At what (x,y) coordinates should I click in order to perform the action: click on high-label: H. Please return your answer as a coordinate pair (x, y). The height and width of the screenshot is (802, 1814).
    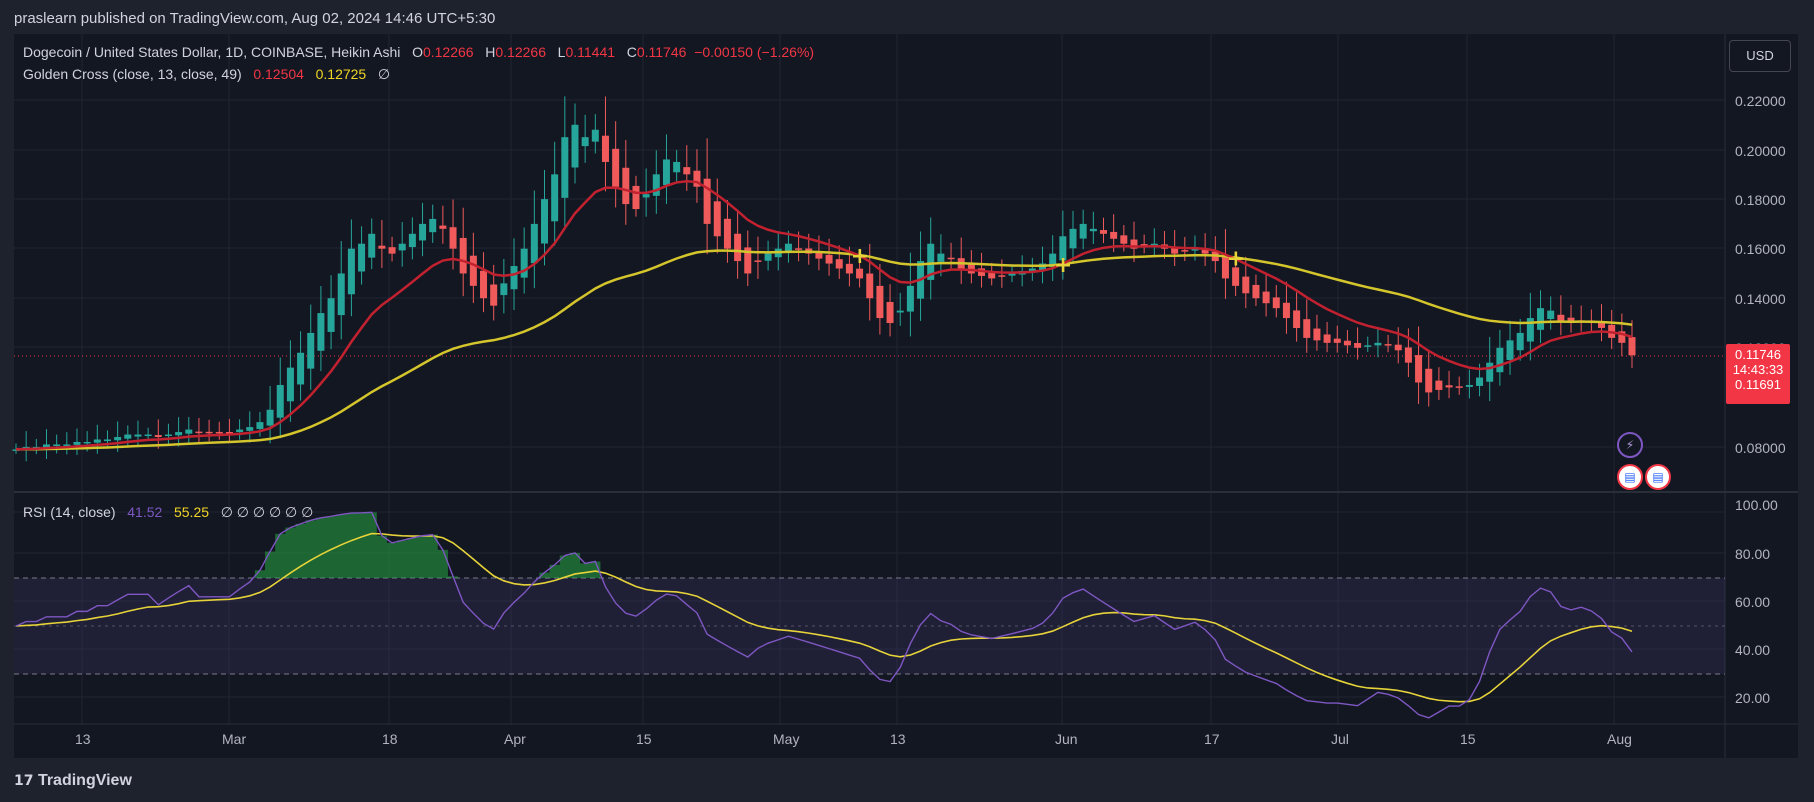
    Looking at the image, I should click on (490, 52).